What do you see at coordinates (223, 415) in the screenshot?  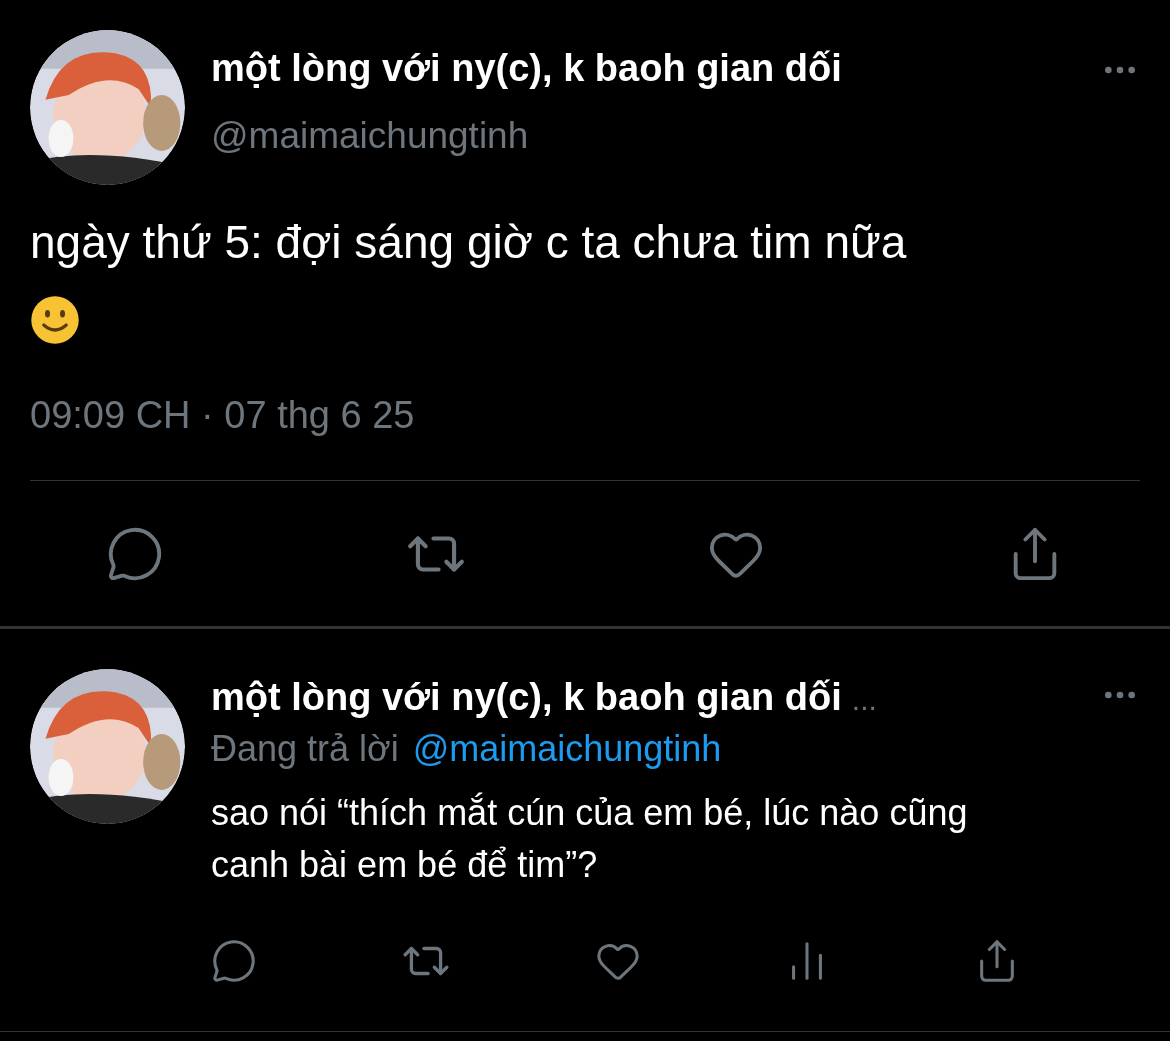 I see `timestamp: 09:09 CH · 07 thg 6 25` at bounding box center [223, 415].